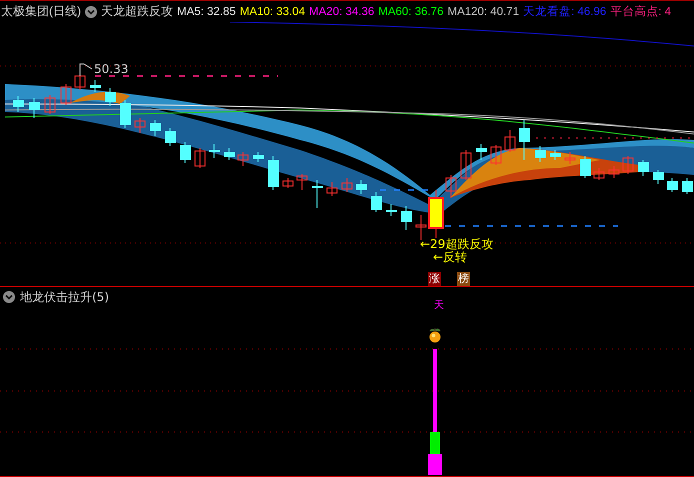  I want to click on stock-name: 太极集团(日线), so click(41, 11).